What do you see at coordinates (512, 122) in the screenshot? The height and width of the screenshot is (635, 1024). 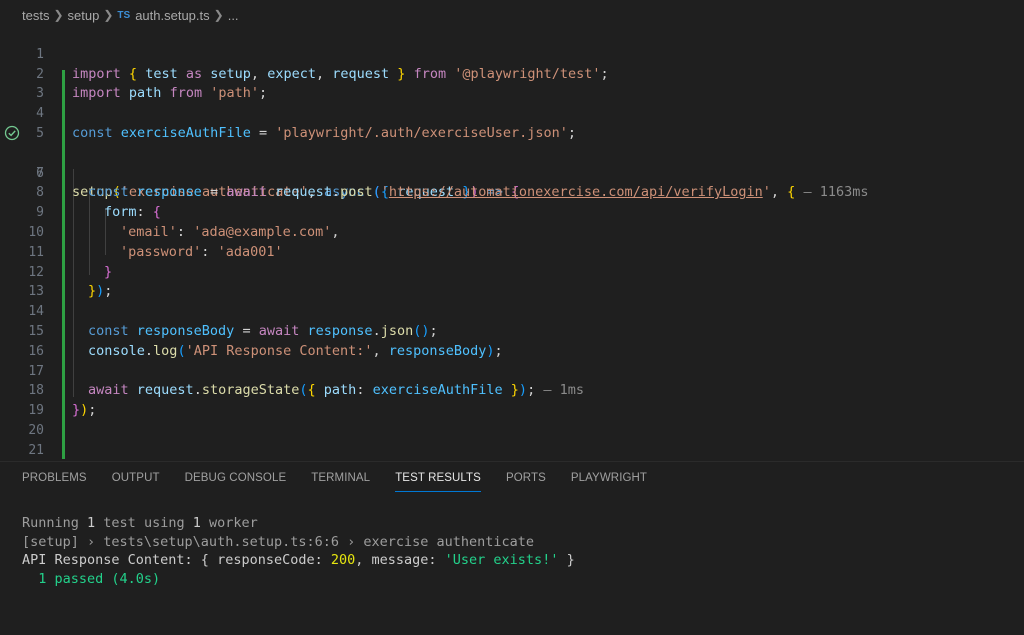 I see `code-line-5: 5` at bounding box center [512, 122].